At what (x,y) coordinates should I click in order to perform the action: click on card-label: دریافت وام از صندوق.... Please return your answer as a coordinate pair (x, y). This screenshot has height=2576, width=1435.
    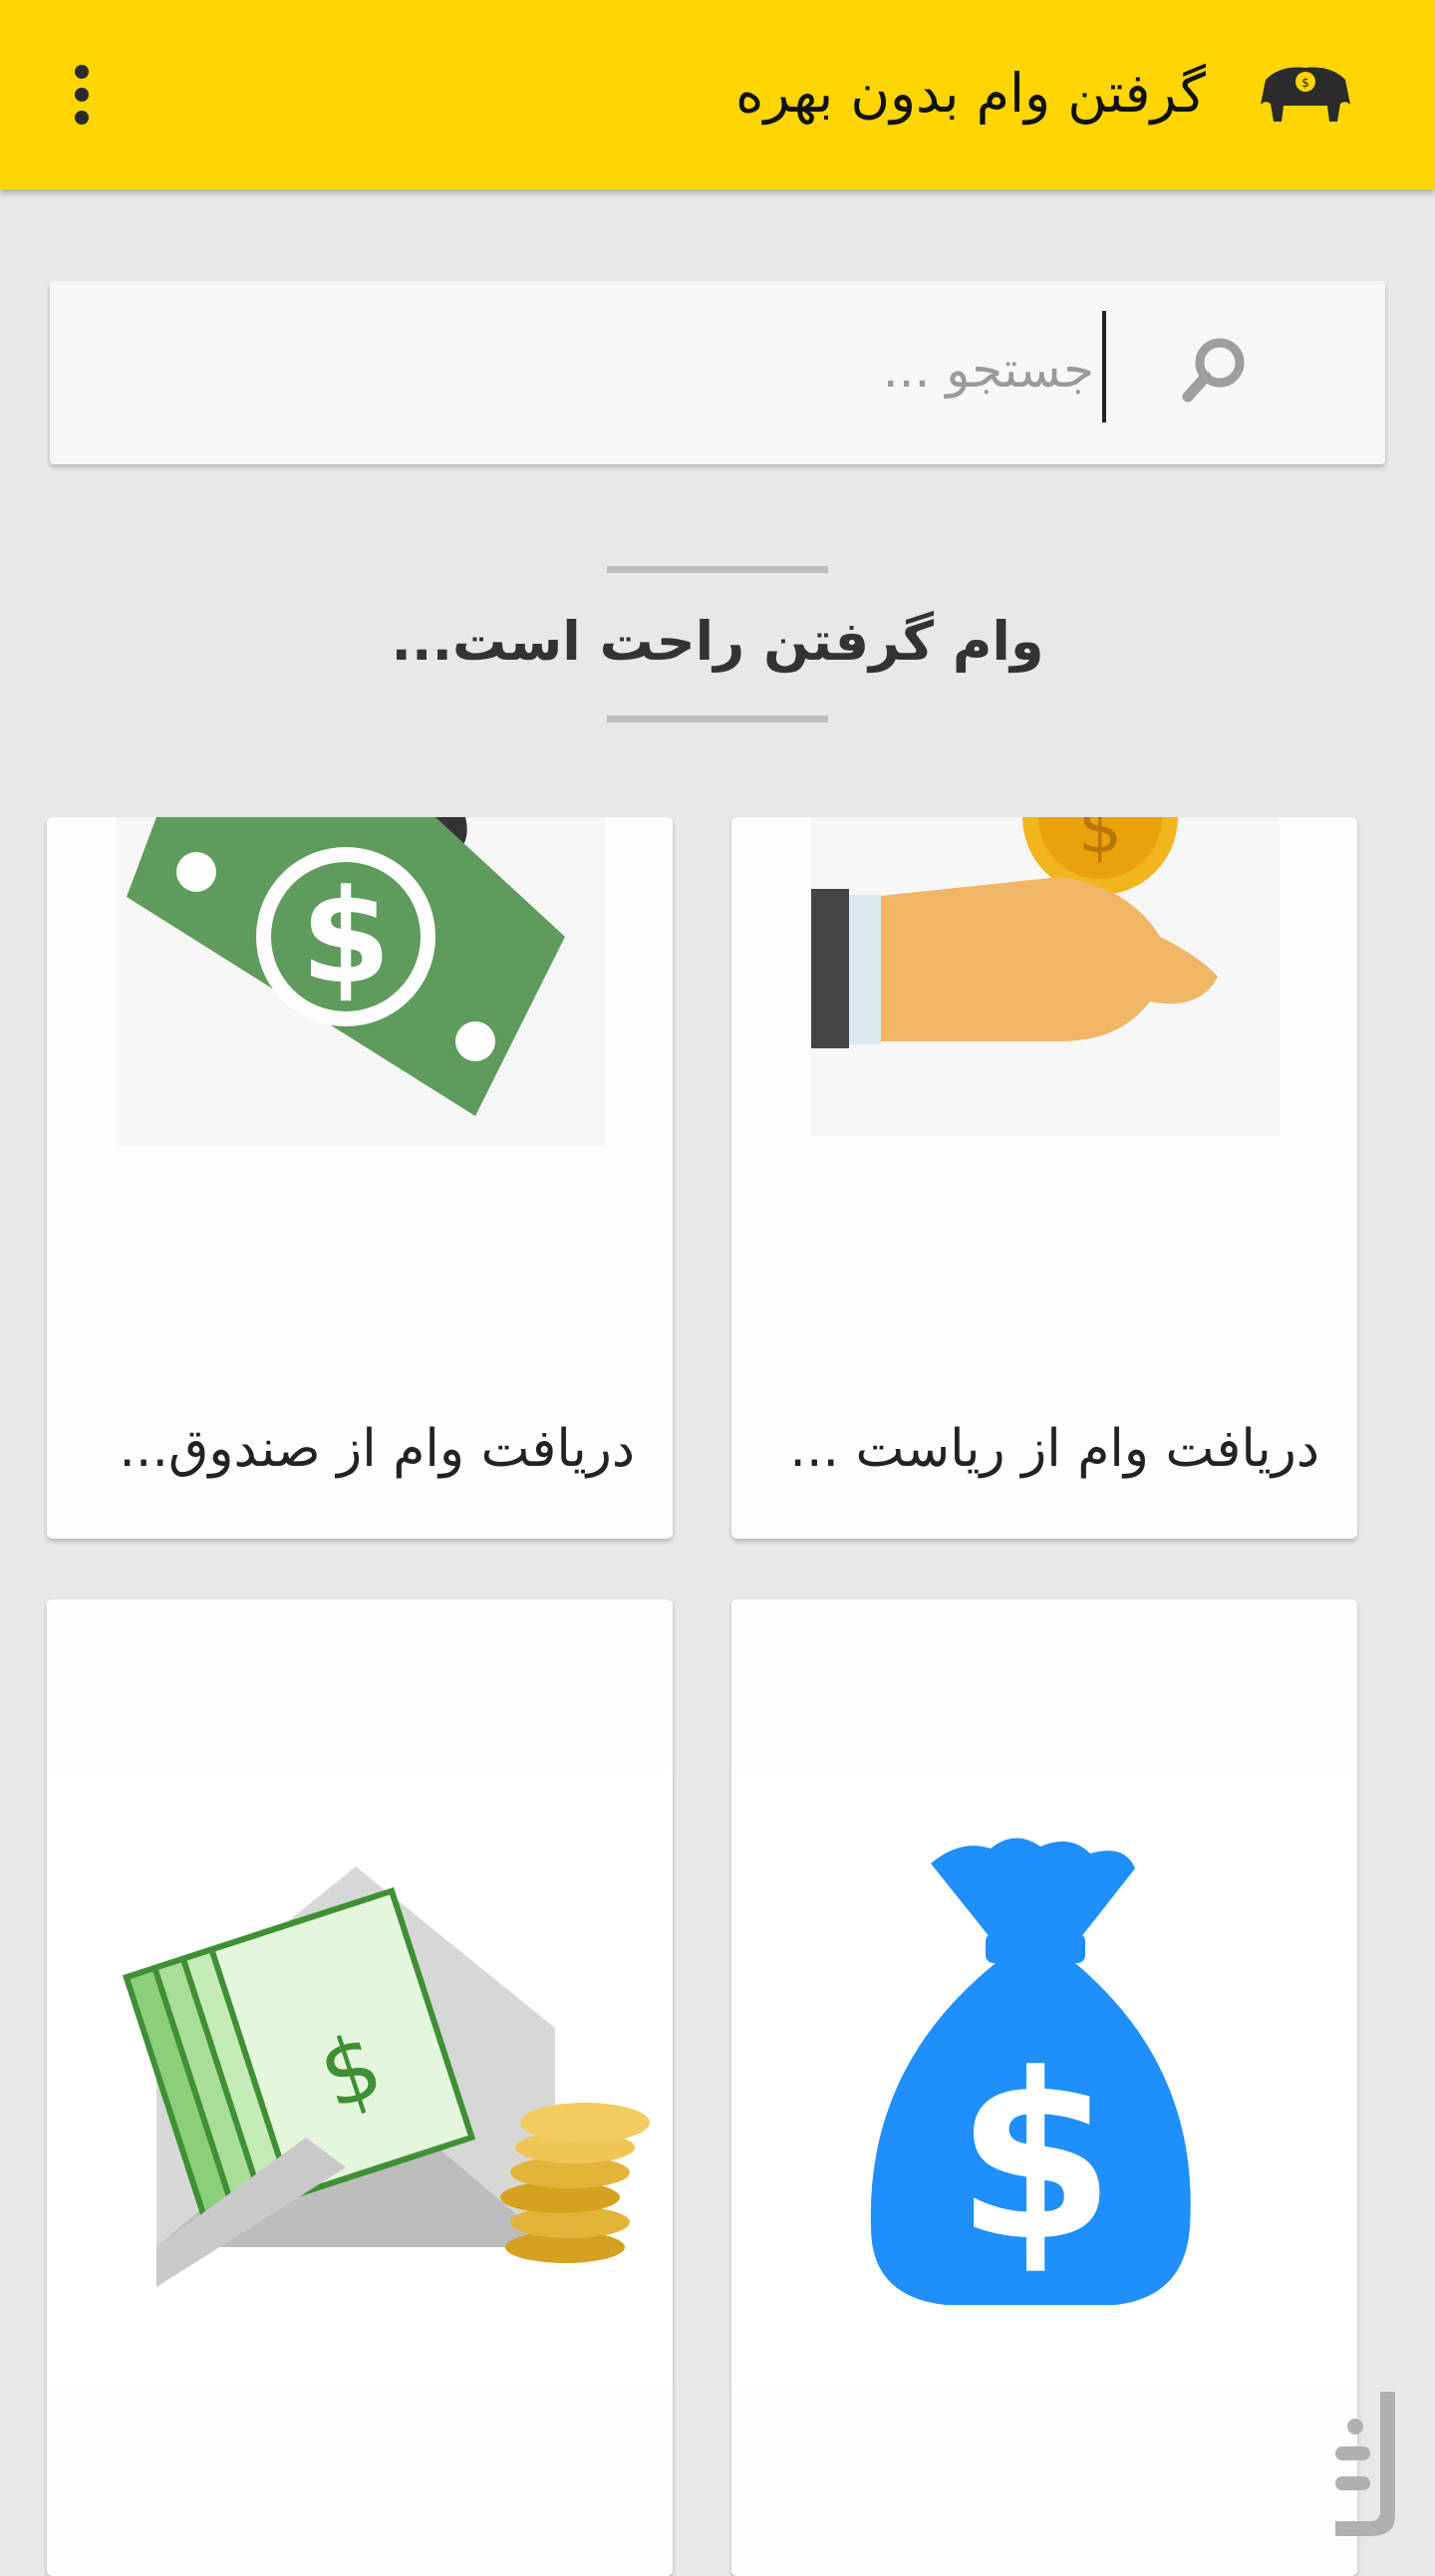
    Looking at the image, I should click on (377, 1449).